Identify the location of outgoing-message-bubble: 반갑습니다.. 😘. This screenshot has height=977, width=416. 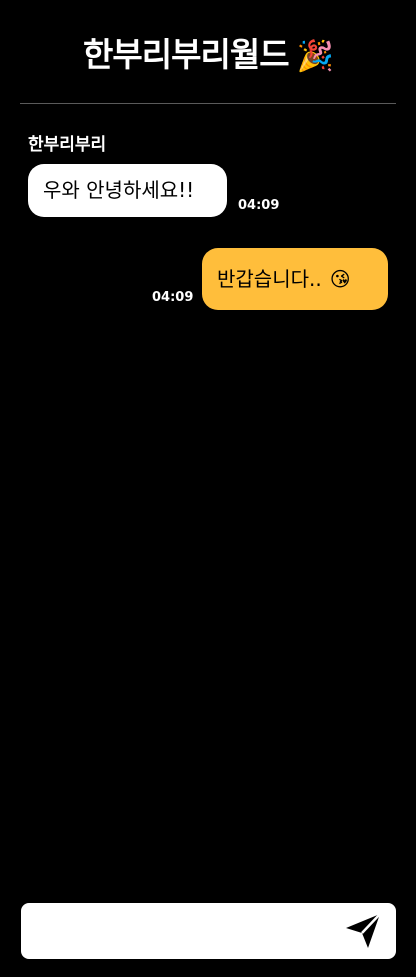
(295, 279).